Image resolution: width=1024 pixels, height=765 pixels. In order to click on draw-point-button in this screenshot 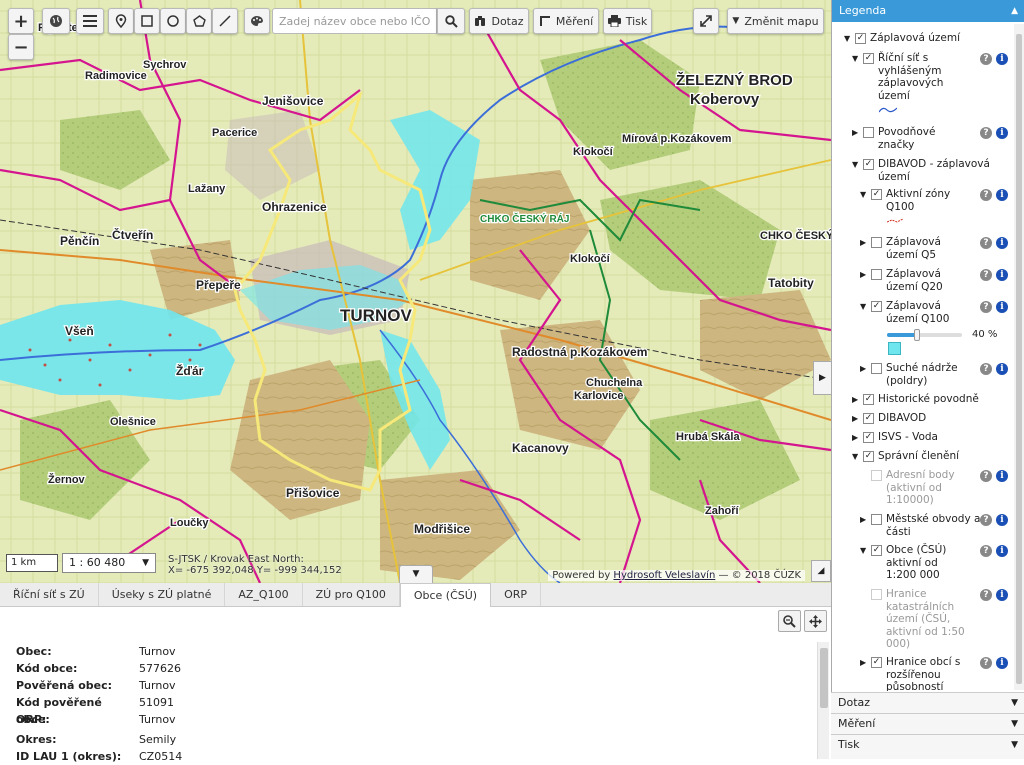, I will do `click(121, 21)`.